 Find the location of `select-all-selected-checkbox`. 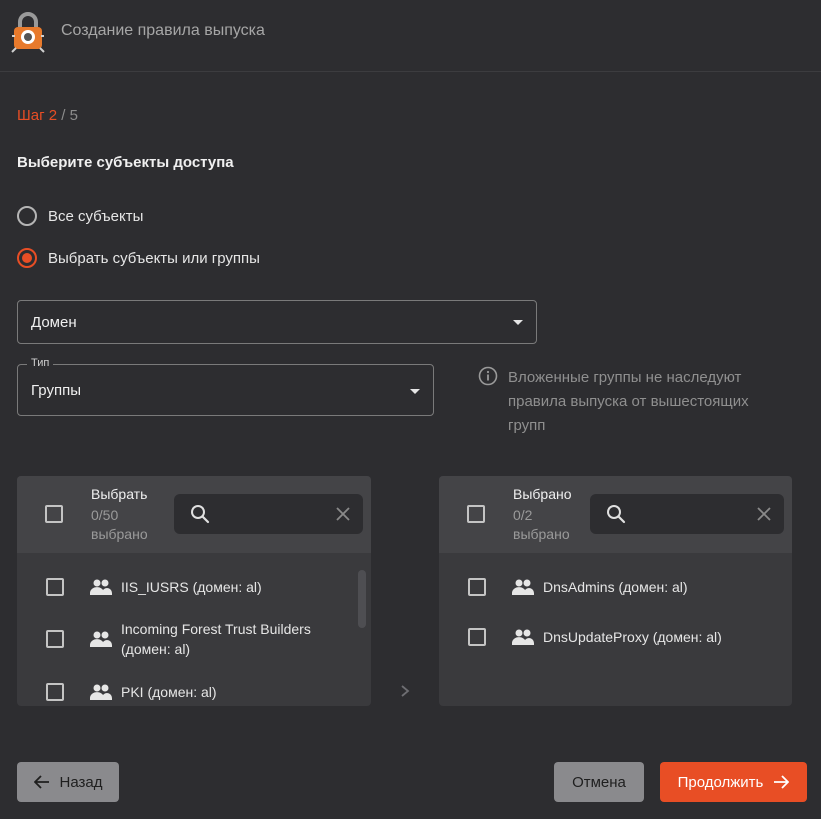

select-all-selected-checkbox is located at coordinates (476, 514).